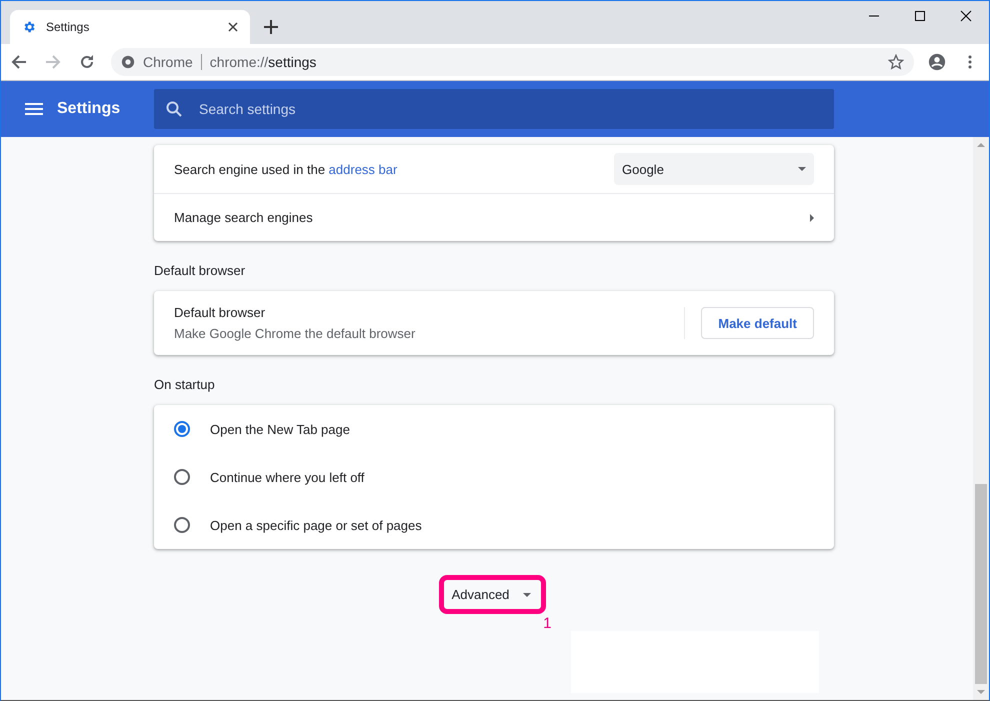 This screenshot has width=990, height=701. What do you see at coordinates (220, 312) in the screenshot?
I see `setting-title: Default browser` at bounding box center [220, 312].